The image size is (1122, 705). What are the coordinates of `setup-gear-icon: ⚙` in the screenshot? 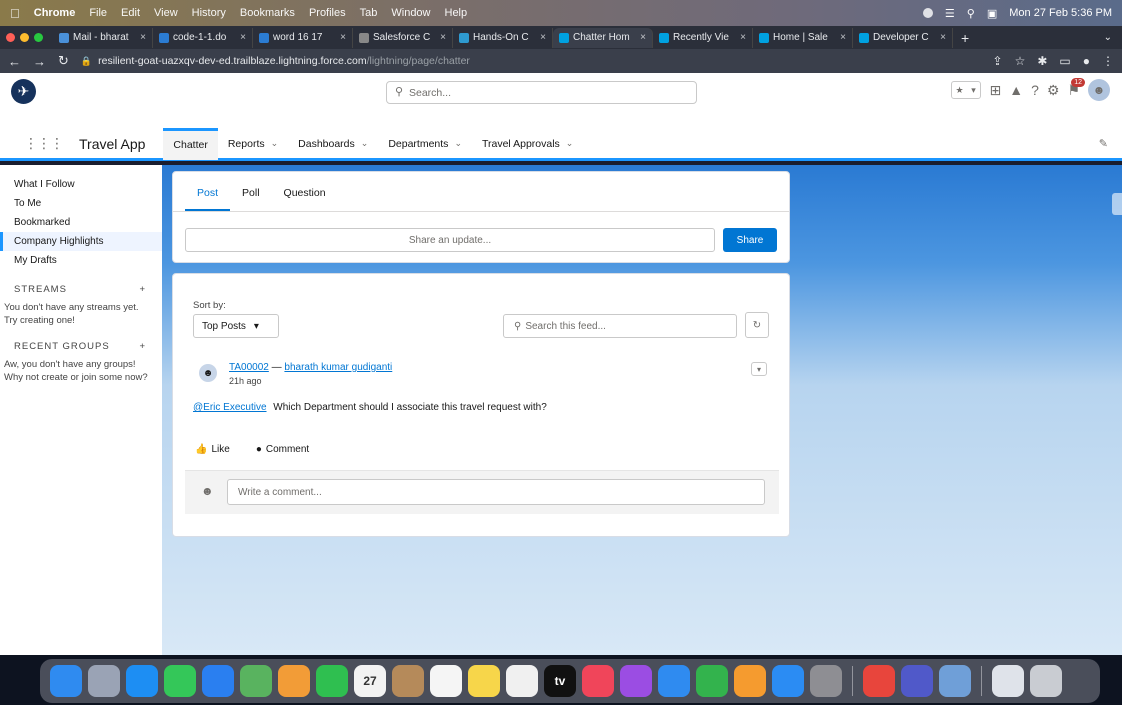 It's located at (1053, 90).